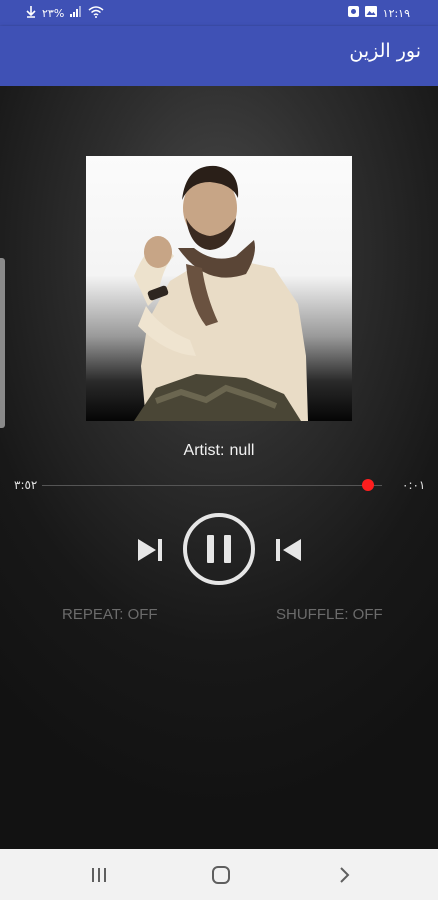 The width and height of the screenshot is (438, 900). What do you see at coordinates (353, 13) in the screenshot?
I see `media-icon` at bounding box center [353, 13].